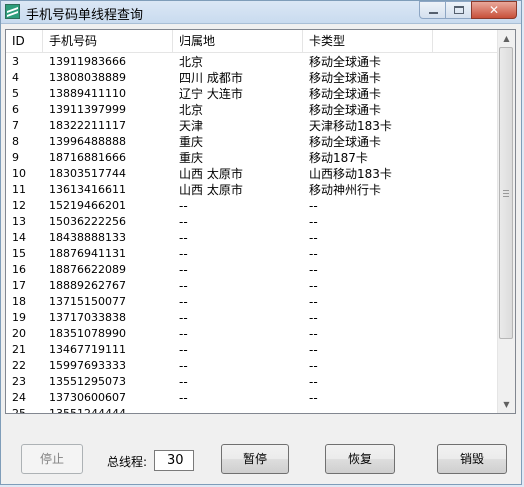 This screenshot has width=524, height=487. Describe the element at coordinates (19, 237) in the screenshot. I see `cell-id: 14` at that location.